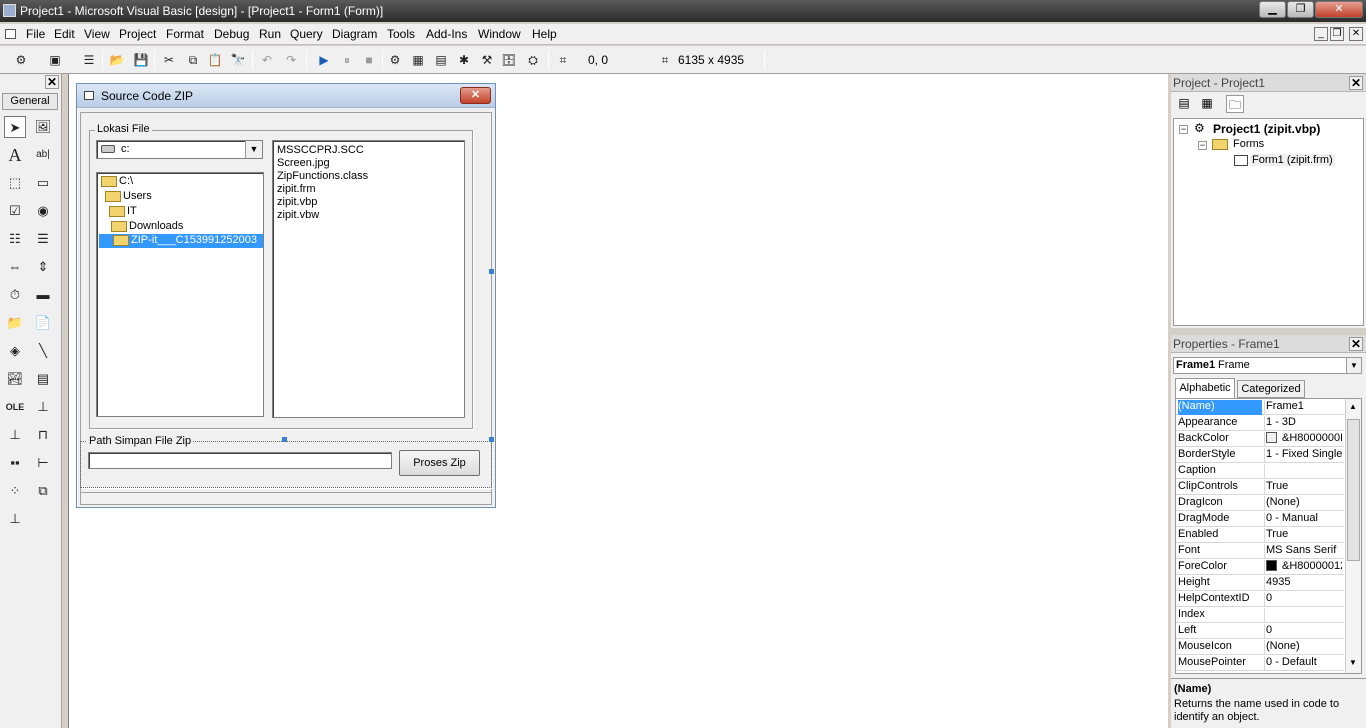 The width and height of the screenshot is (1366, 728). What do you see at coordinates (1321, 34) in the screenshot?
I see `mdi-minimize-button: _` at bounding box center [1321, 34].